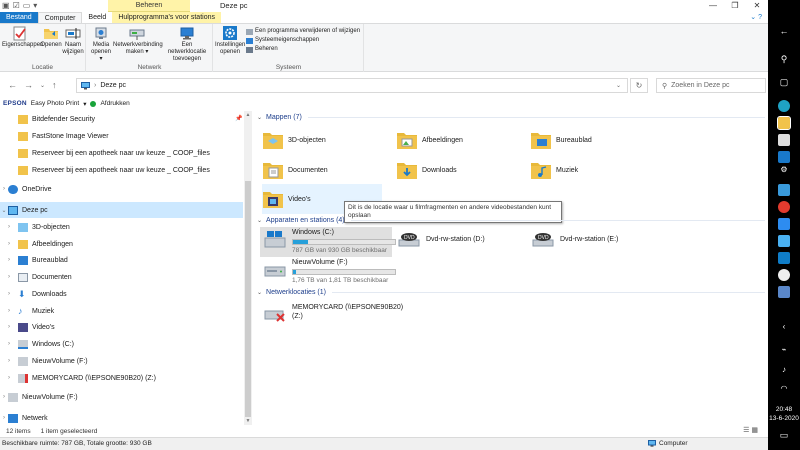  Describe the element at coordinates (303, 49) in the screenshot. I see `manage-link: Beheren` at that location.